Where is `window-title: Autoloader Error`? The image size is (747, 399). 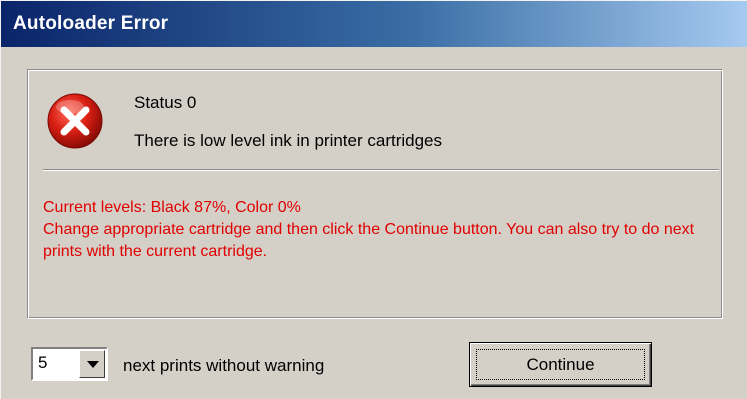
window-title: Autoloader Error is located at coordinates (91, 23).